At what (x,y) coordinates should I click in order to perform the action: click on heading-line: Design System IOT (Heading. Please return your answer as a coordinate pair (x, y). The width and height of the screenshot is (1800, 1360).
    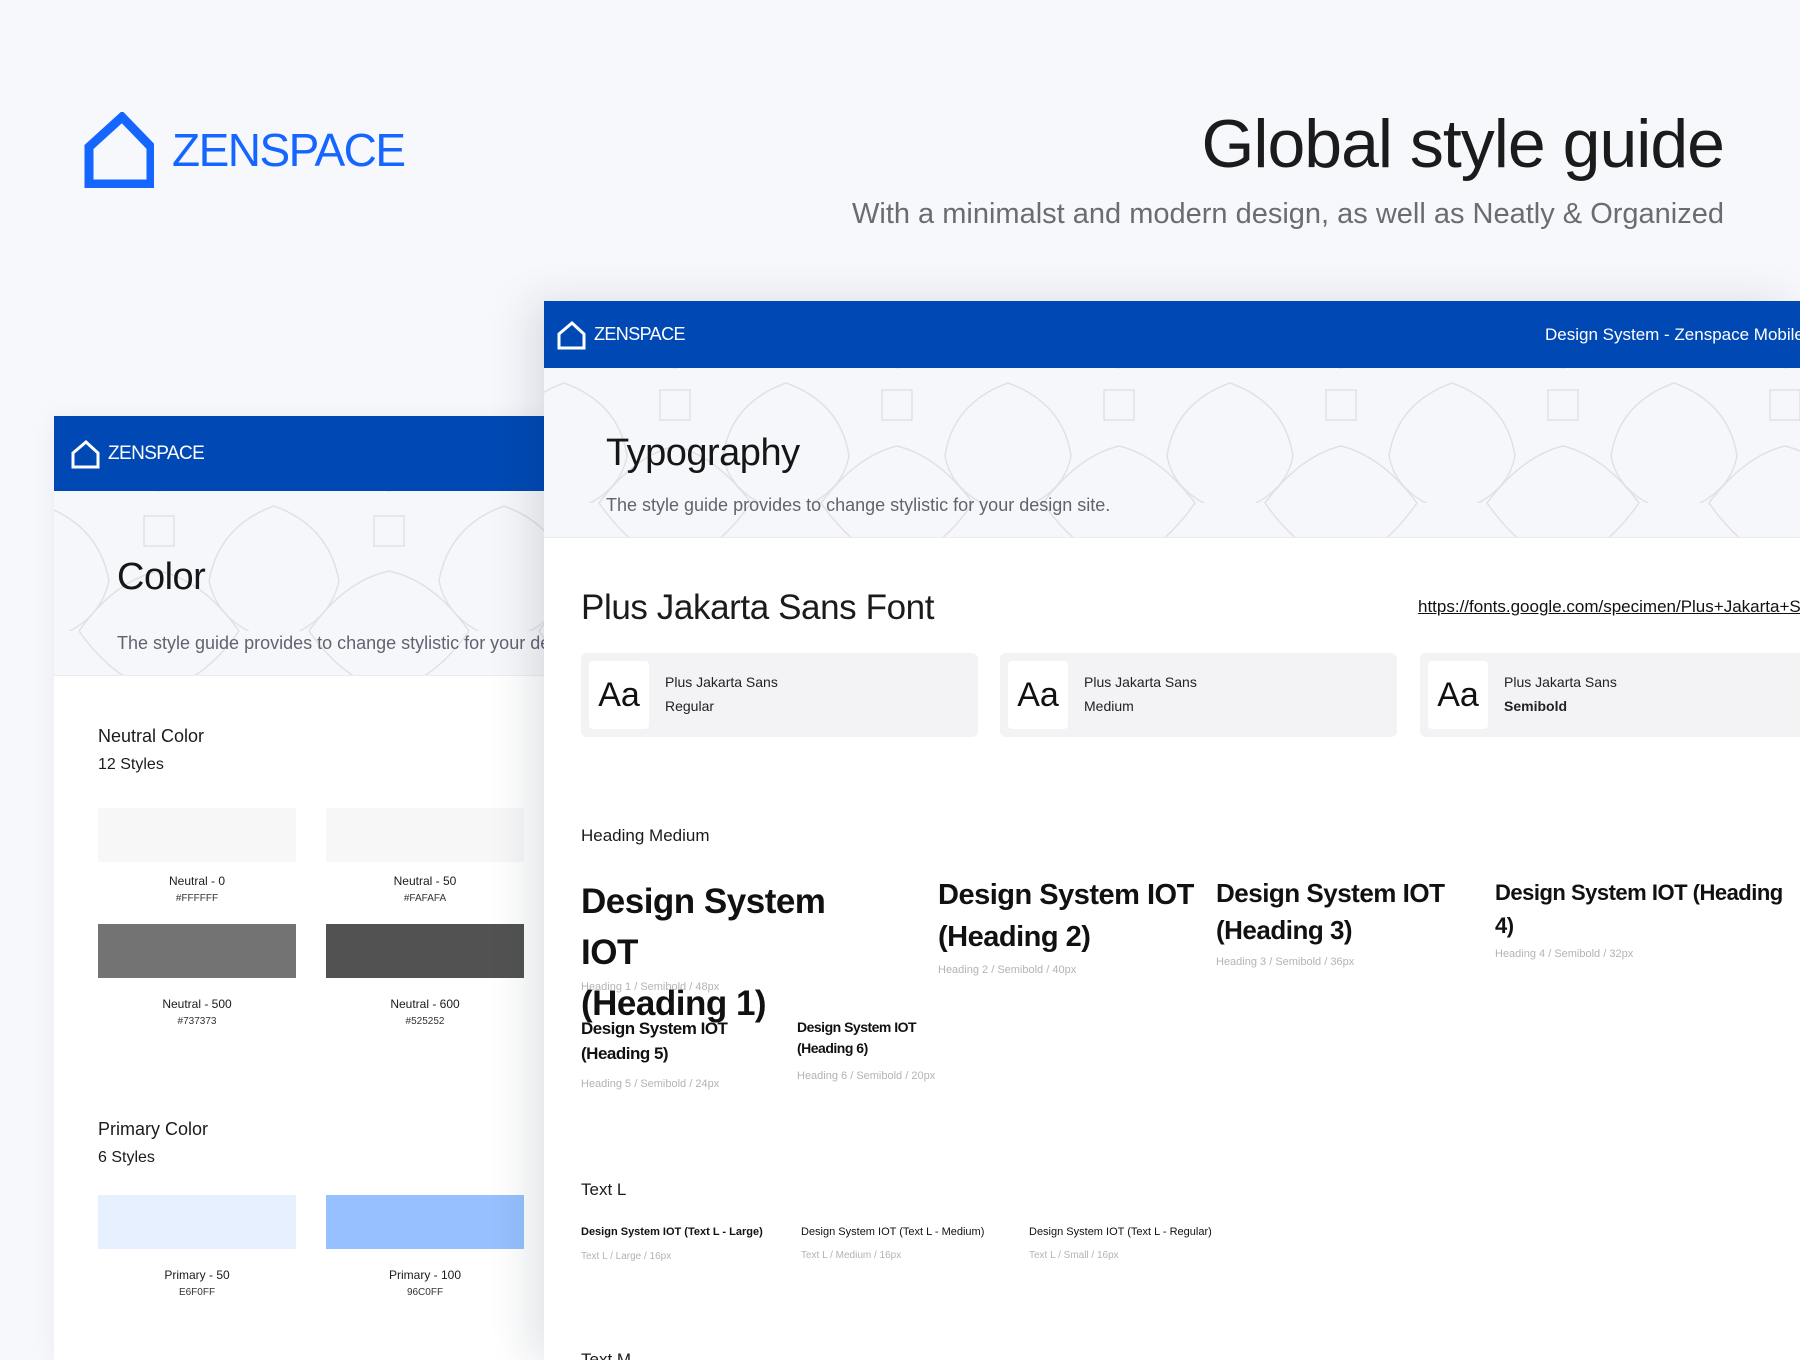
    Looking at the image, I should click on (1639, 892).